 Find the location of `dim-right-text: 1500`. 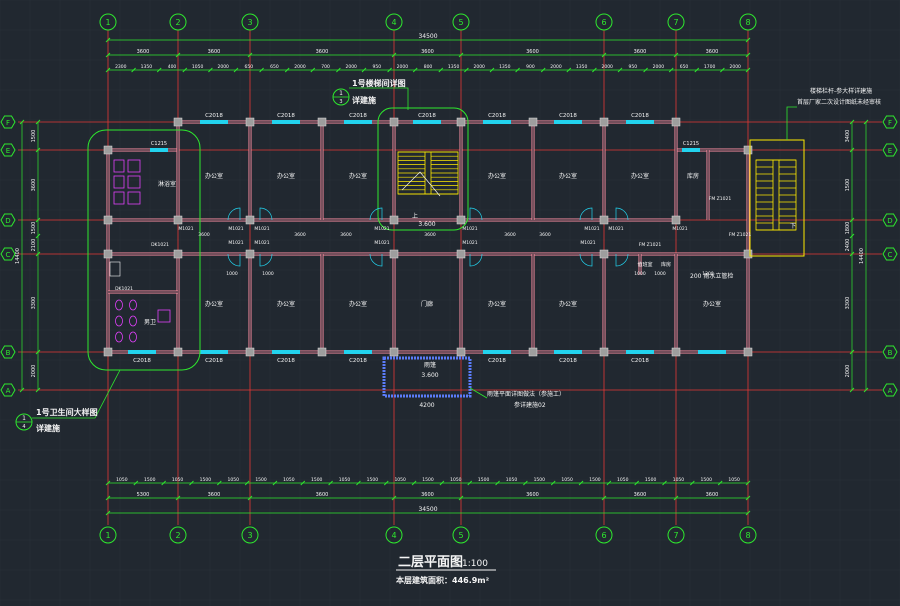

dim-right-text: 1500 is located at coordinates (848, 185).